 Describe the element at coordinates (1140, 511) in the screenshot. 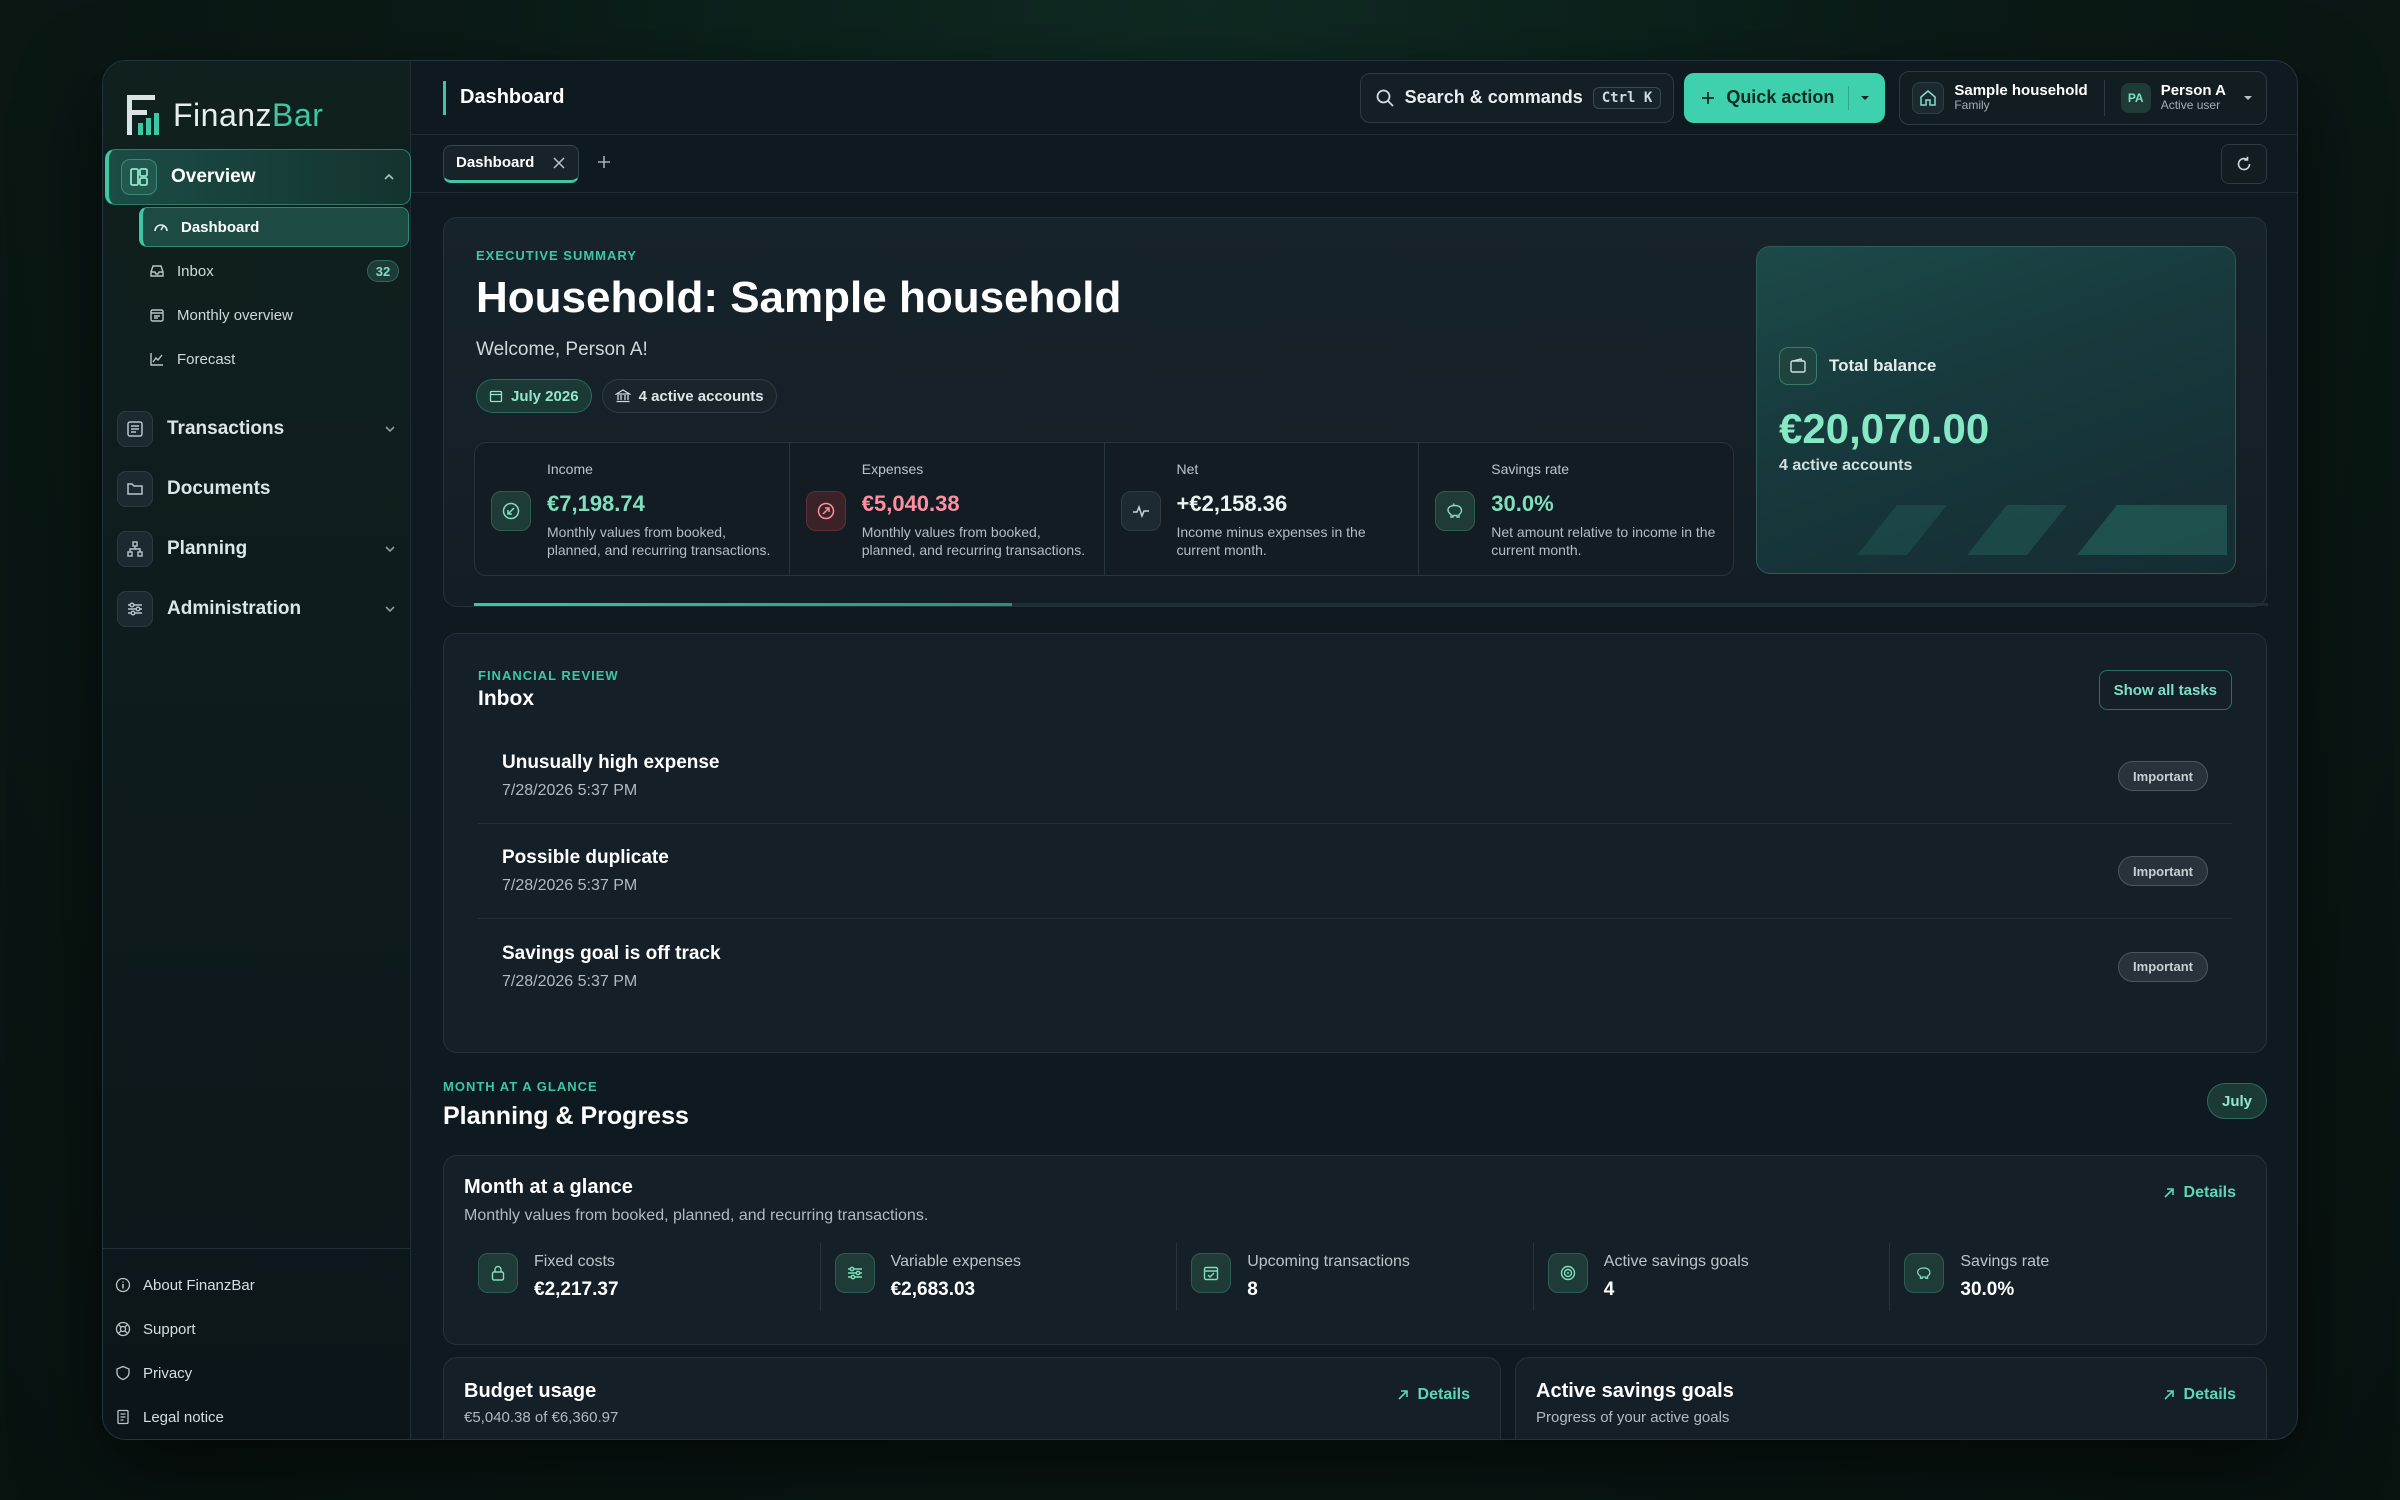

I see `pulse-icon` at that location.